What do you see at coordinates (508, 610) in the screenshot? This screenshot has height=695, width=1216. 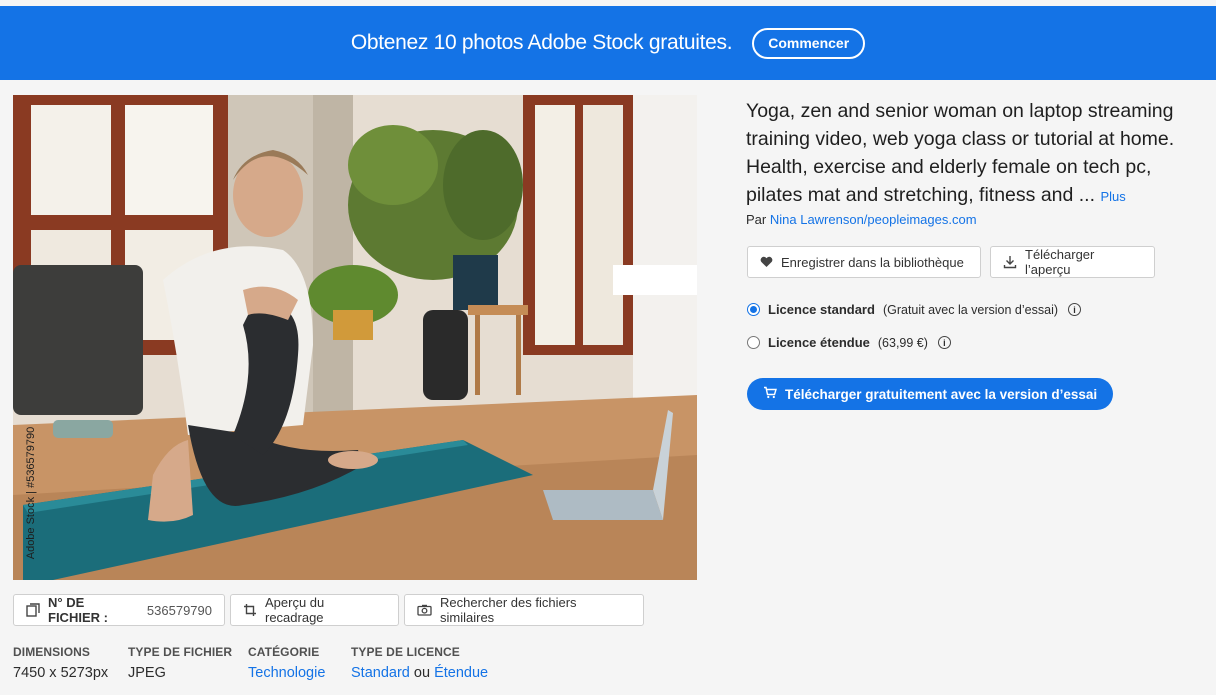 I see `find-similar-label: Rechercher des fichiers similaires` at bounding box center [508, 610].